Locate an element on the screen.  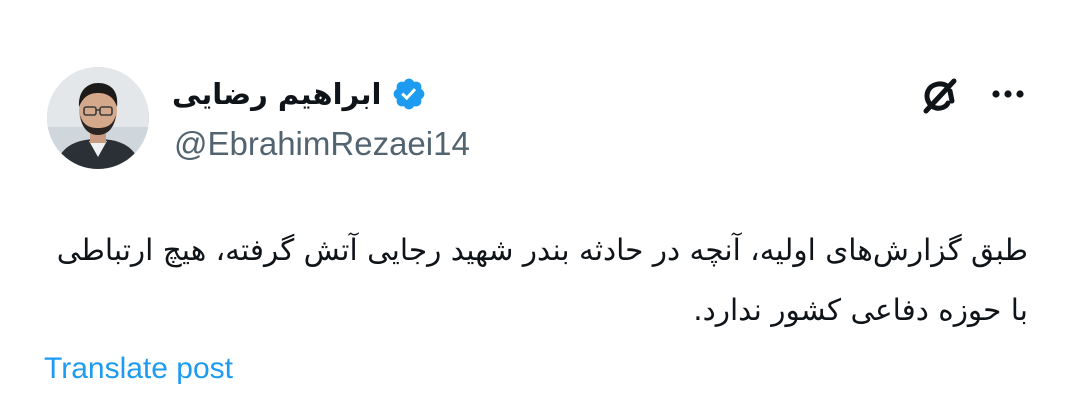
profile-photo-icon is located at coordinates (98, 118).